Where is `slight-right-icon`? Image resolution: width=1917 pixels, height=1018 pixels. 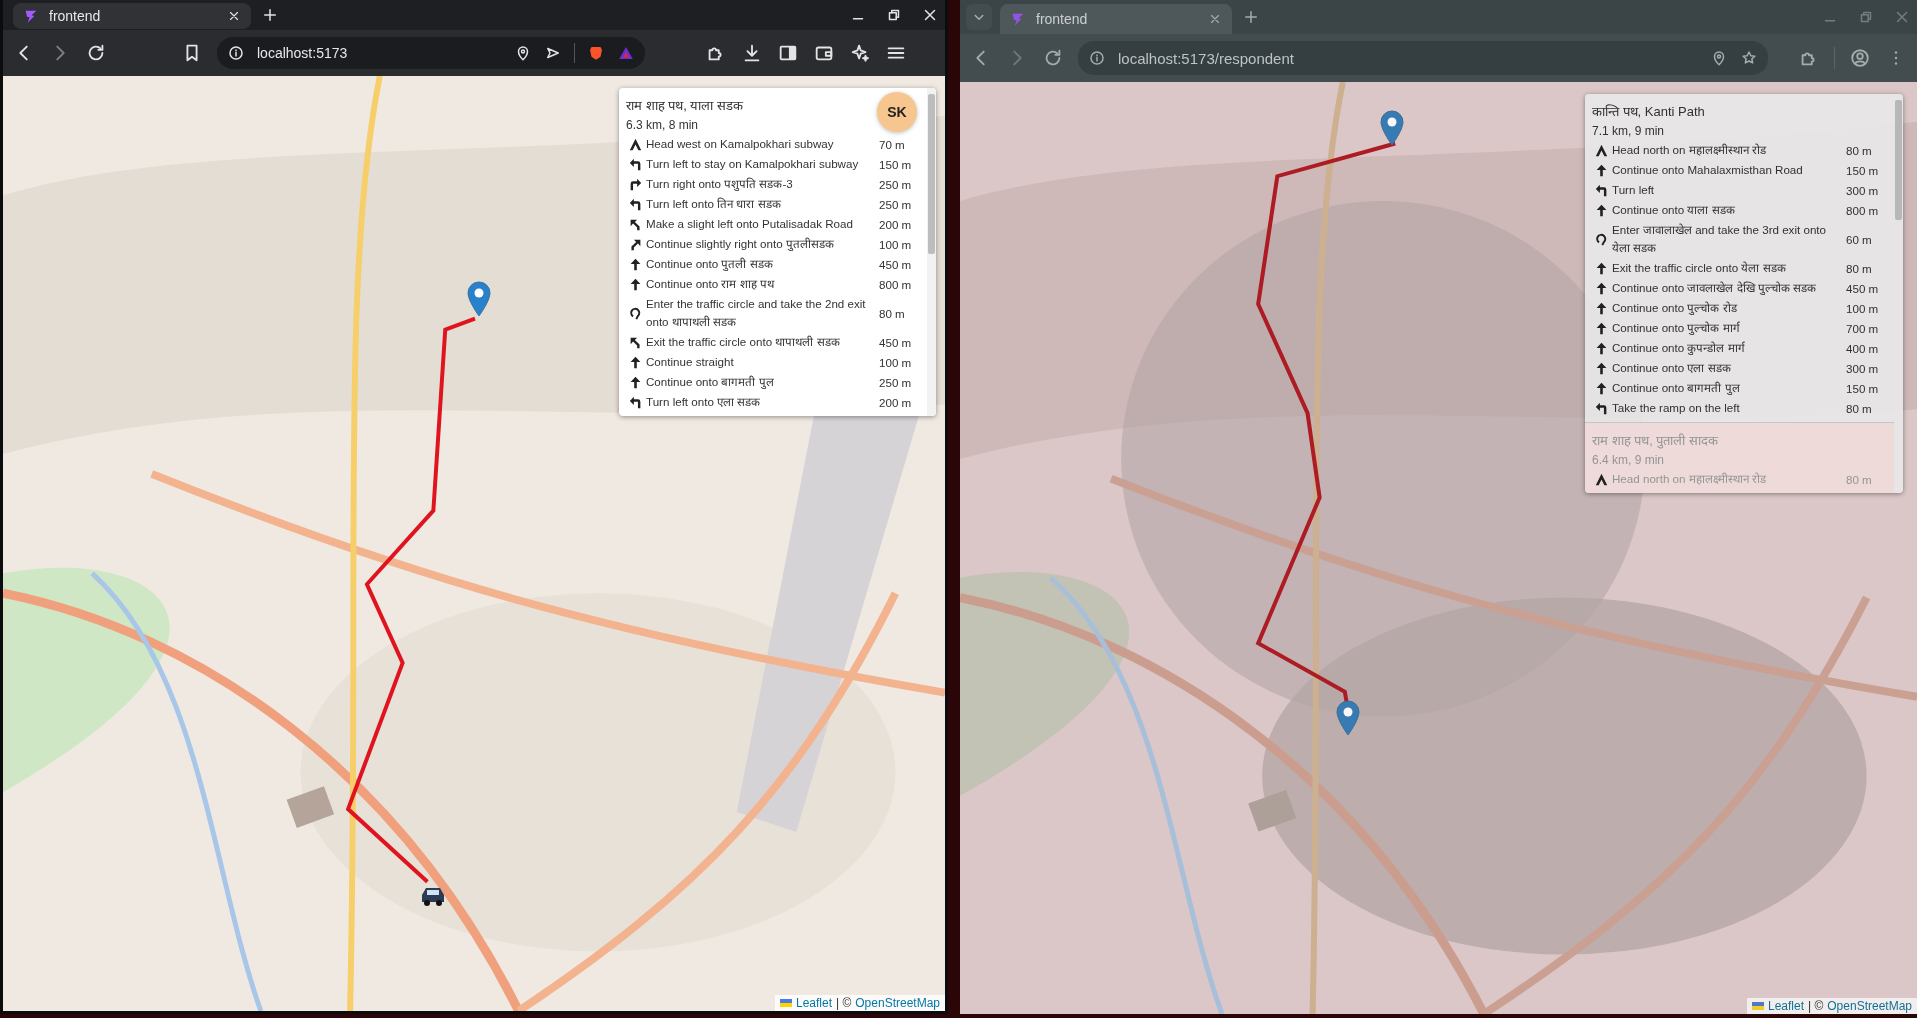
slight-right-icon is located at coordinates (635, 244).